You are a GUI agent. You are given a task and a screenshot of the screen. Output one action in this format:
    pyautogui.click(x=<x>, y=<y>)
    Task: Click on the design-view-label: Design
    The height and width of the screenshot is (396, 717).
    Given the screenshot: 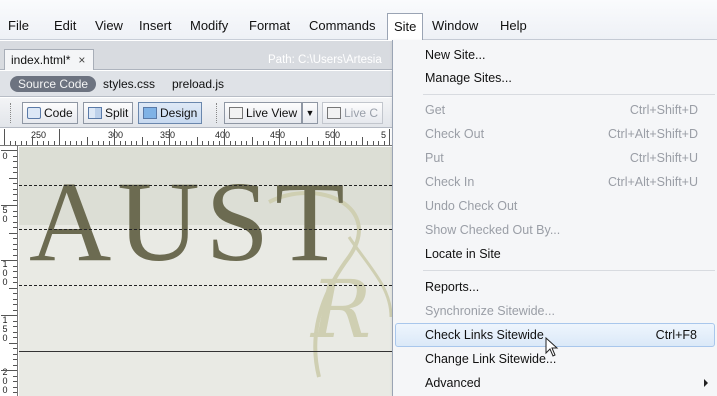 What is the action you would take?
    pyautogui.click(x=179, y=113)
    